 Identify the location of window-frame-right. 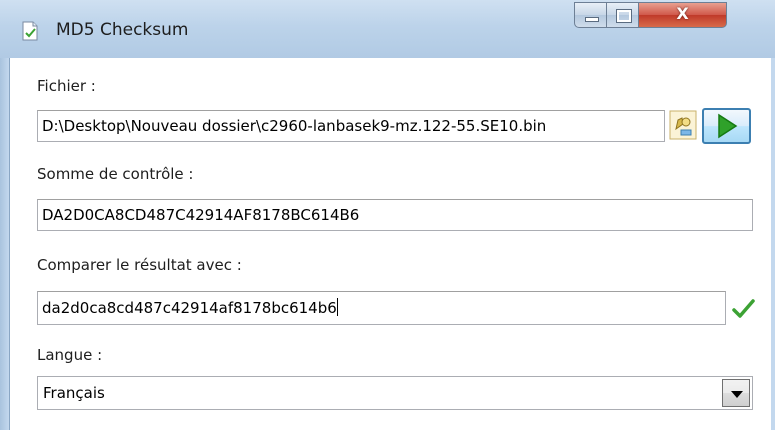
(773, 244).